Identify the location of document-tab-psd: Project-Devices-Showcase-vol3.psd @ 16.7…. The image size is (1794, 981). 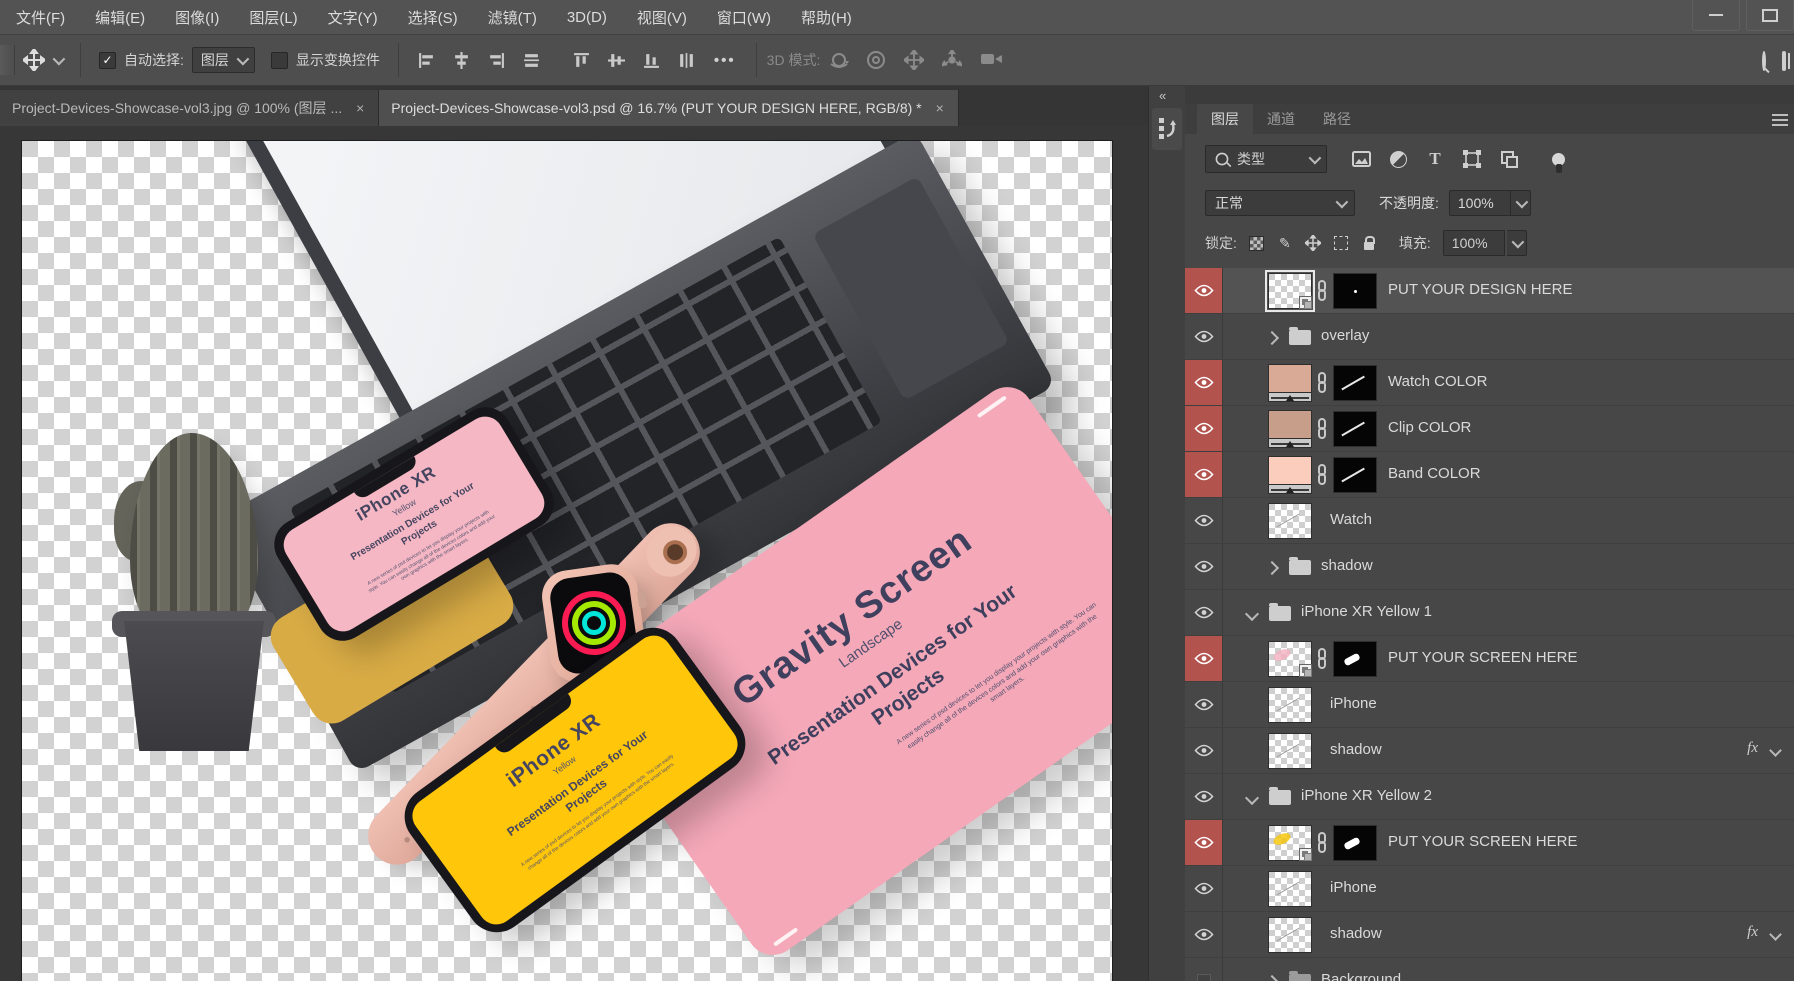
(669, 108).